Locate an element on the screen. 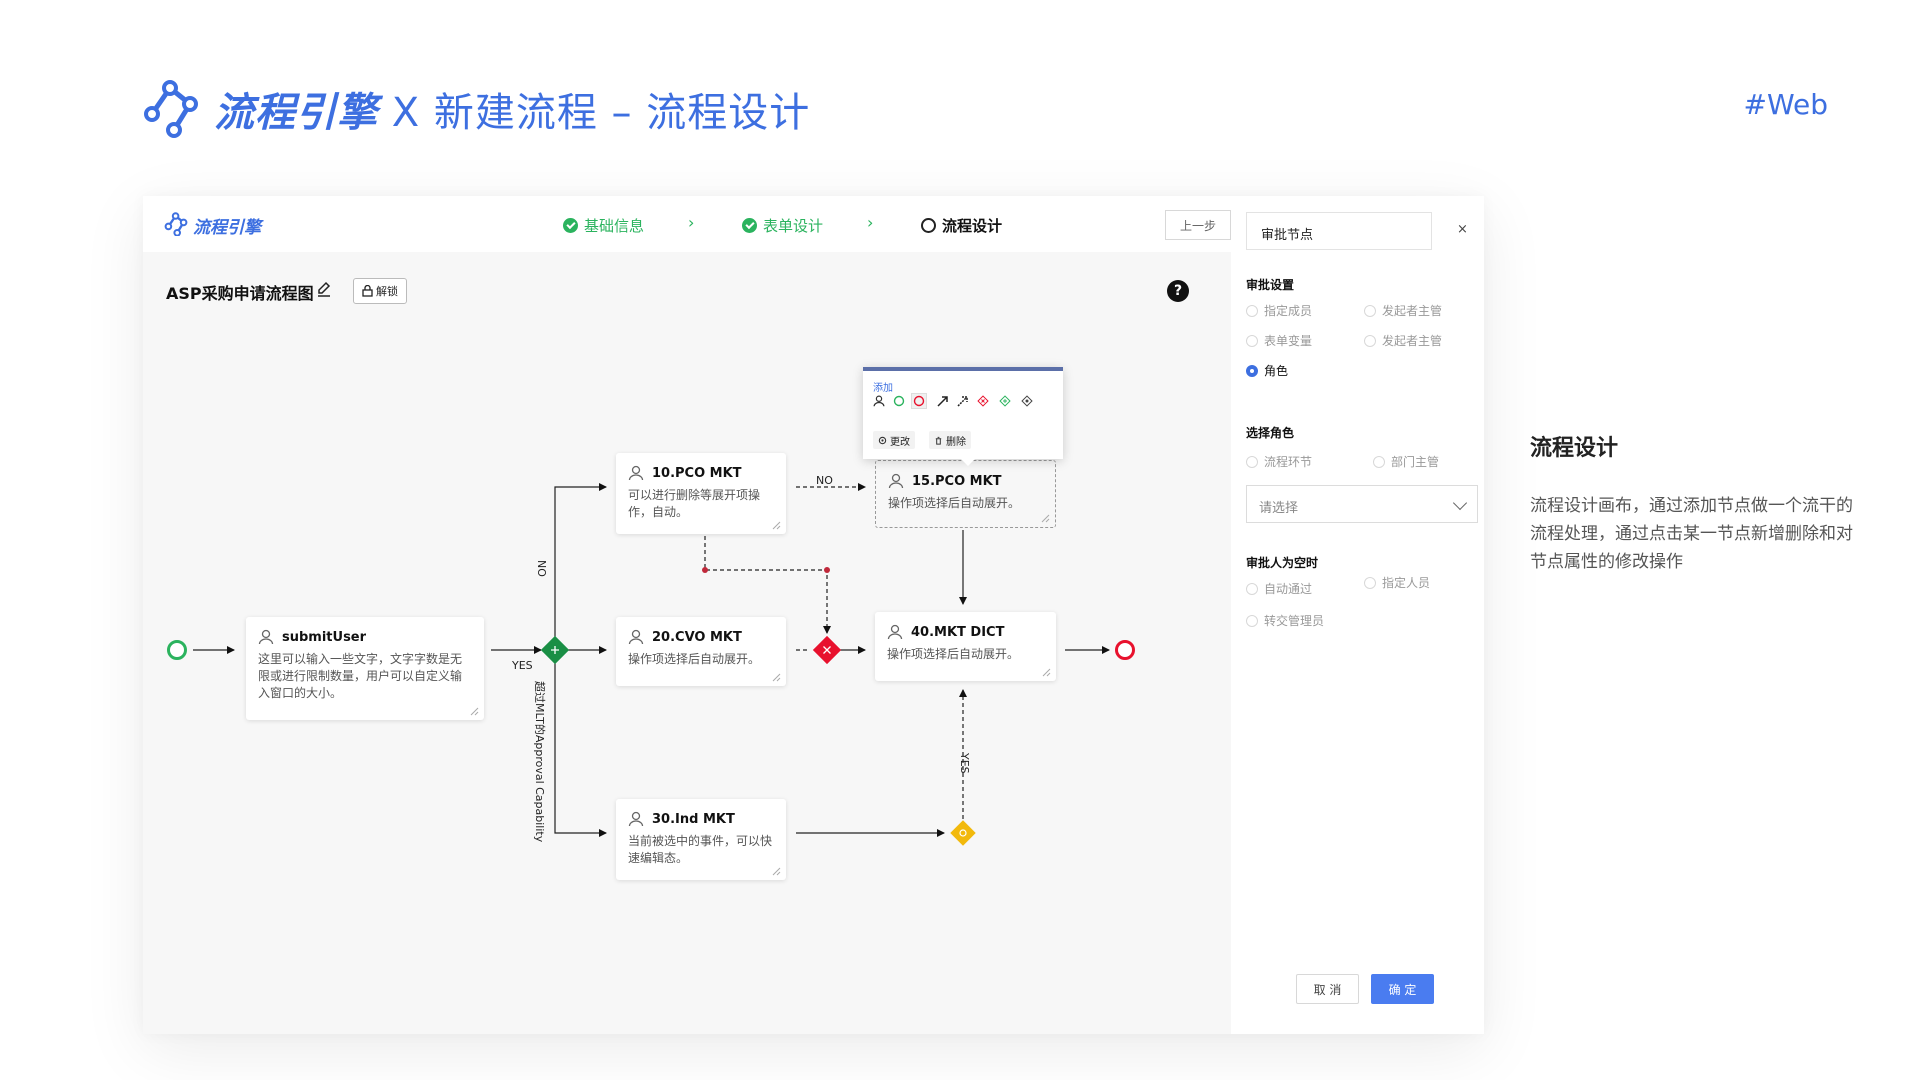 The image size is (1920, 1080). node-title: submitUser is located at coordinates (324, 637).